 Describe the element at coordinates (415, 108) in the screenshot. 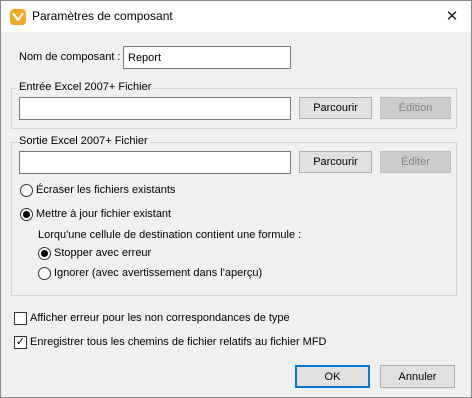

I see `input-edit-button: Édition` at that location.